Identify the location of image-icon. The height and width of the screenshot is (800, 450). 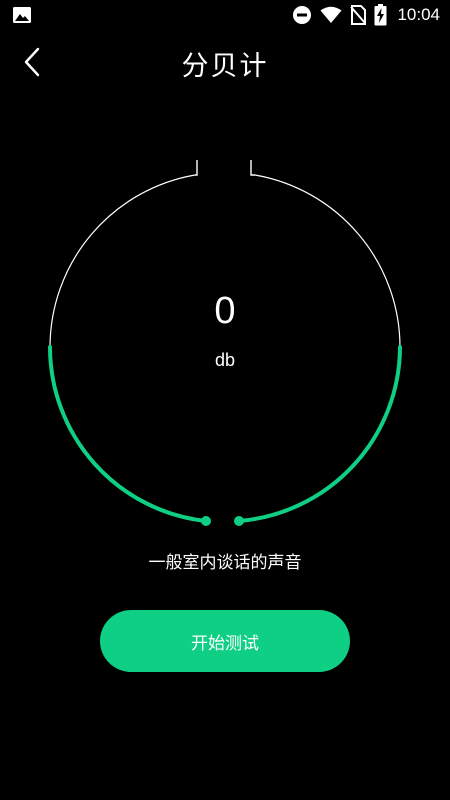
(22, 17).